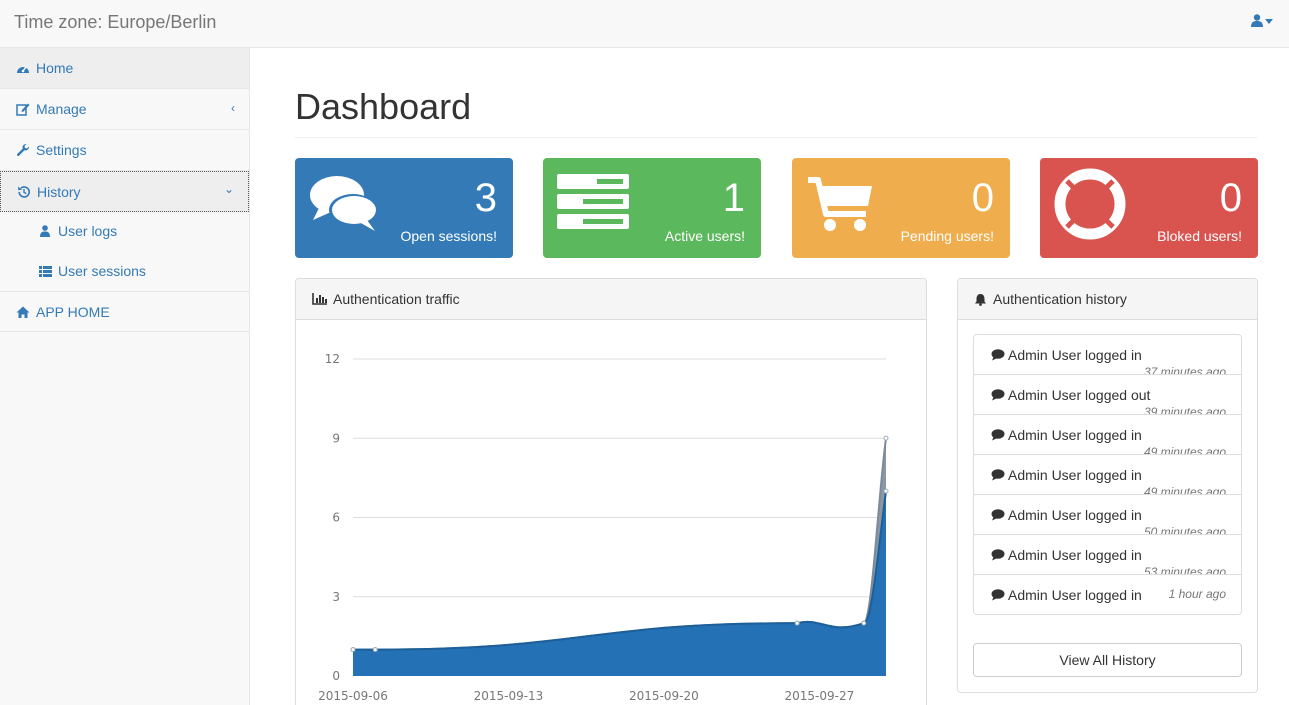 The width and height of the screenshot is (1289, 705). I want to click on sidebar-item-manage: Manage ‹, so click(124, 109).